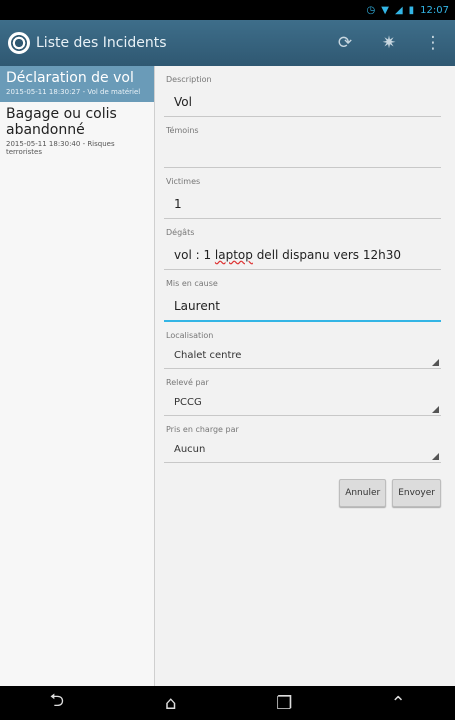 This screenshot has width=455, height=720. What do you see at coordinates (433, 43) in the screenshot?
I see `overflow-menu-icon: ⋮` at bounding box center [433, 43].